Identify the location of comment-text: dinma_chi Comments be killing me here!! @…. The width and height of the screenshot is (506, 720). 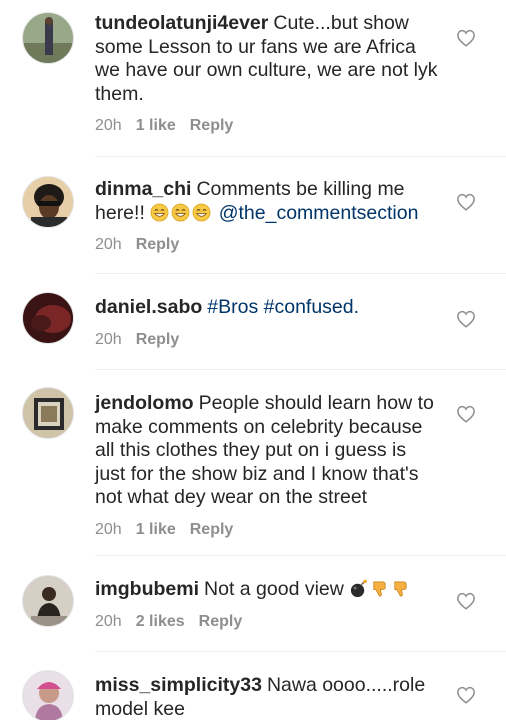
(267, 201).